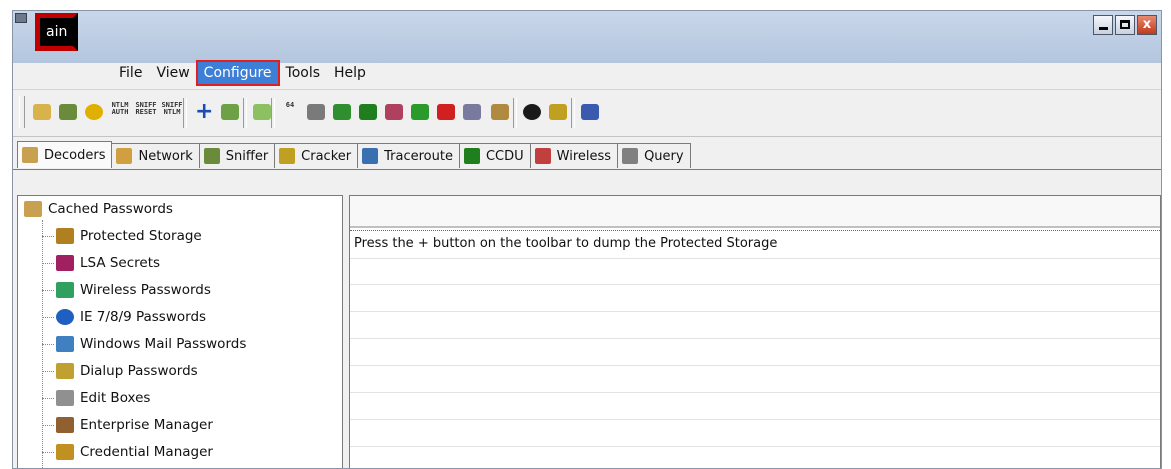 The height and width of the screenshot is (469, 1171). I want to click on tab-sniffer: Sniffer, so click(237, 155).